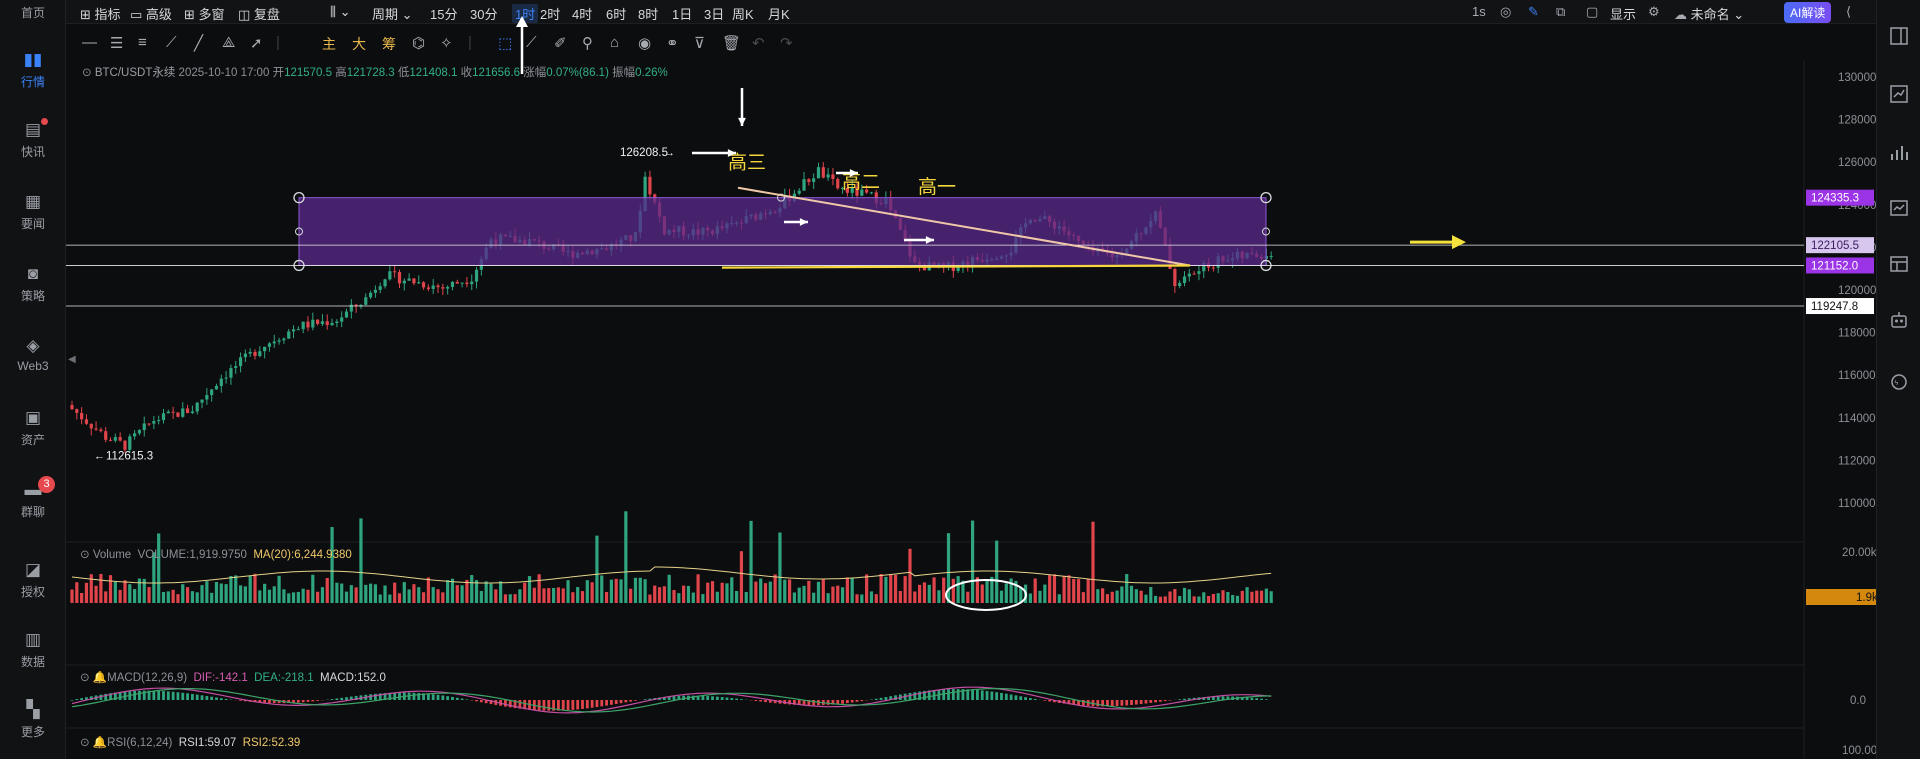  Describe the element at coordinates (33, 498) in the screenshot. I see `nav-item-7: ▬ 群聊 3` at that location.